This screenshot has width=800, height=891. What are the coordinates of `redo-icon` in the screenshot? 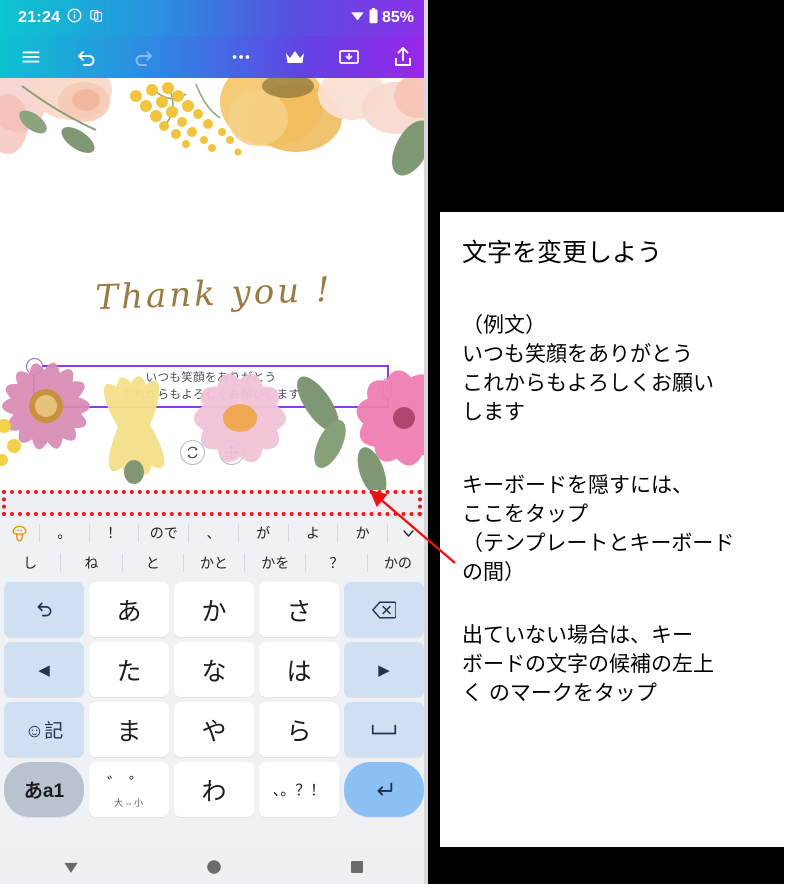 It's located at (143, 57).